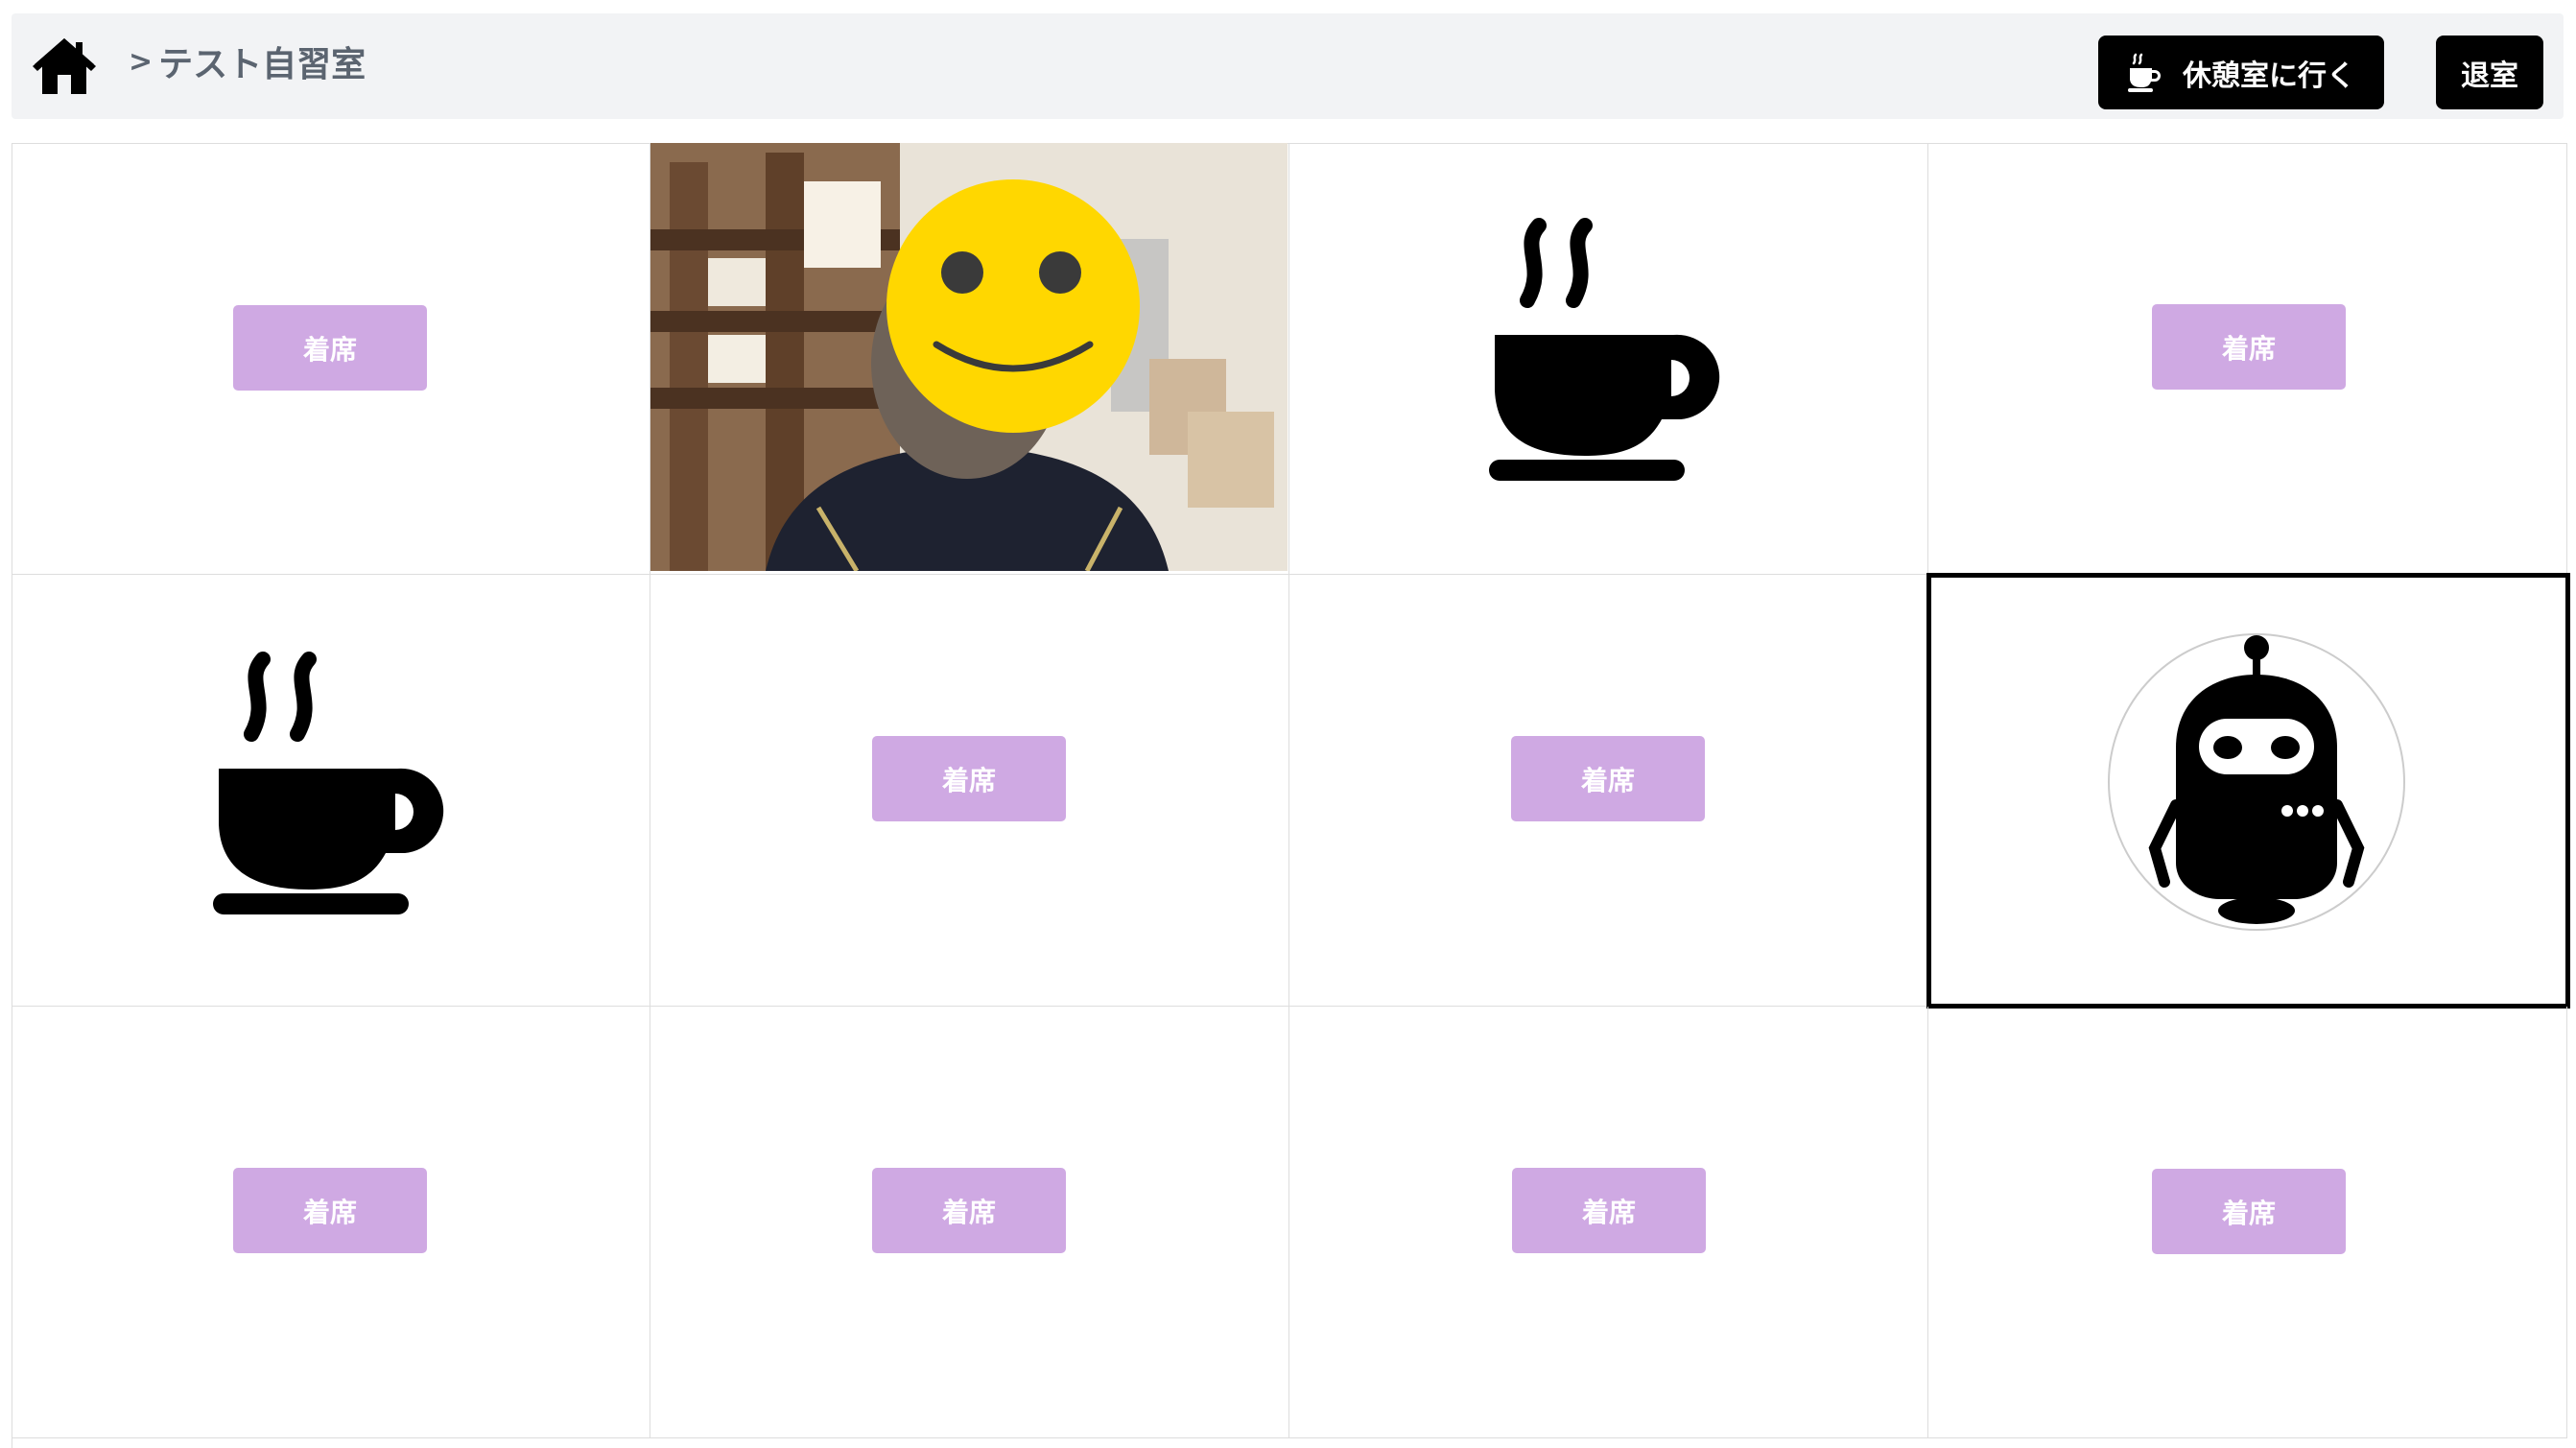 This screenshot has width=2576, height=1448. I want to click on go-to-break-room-button: 休憩室に行く, so click(2241, 73).